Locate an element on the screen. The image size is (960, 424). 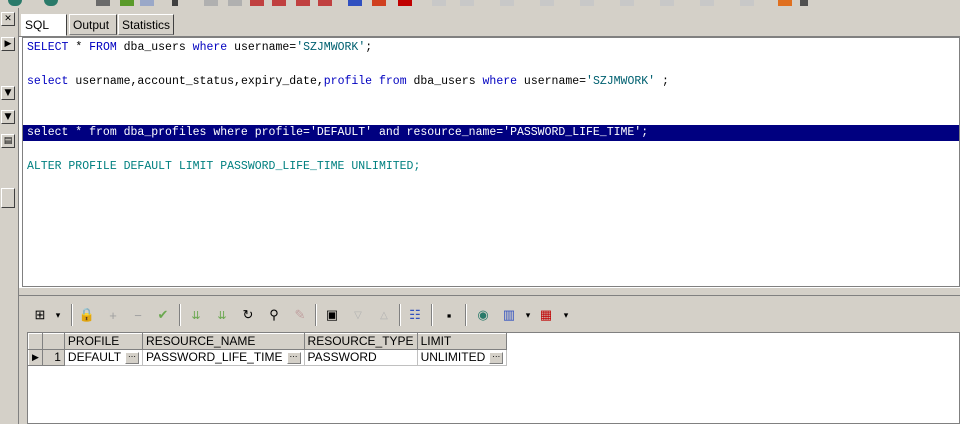
wrench-icon is located at coordinates (175, 3).